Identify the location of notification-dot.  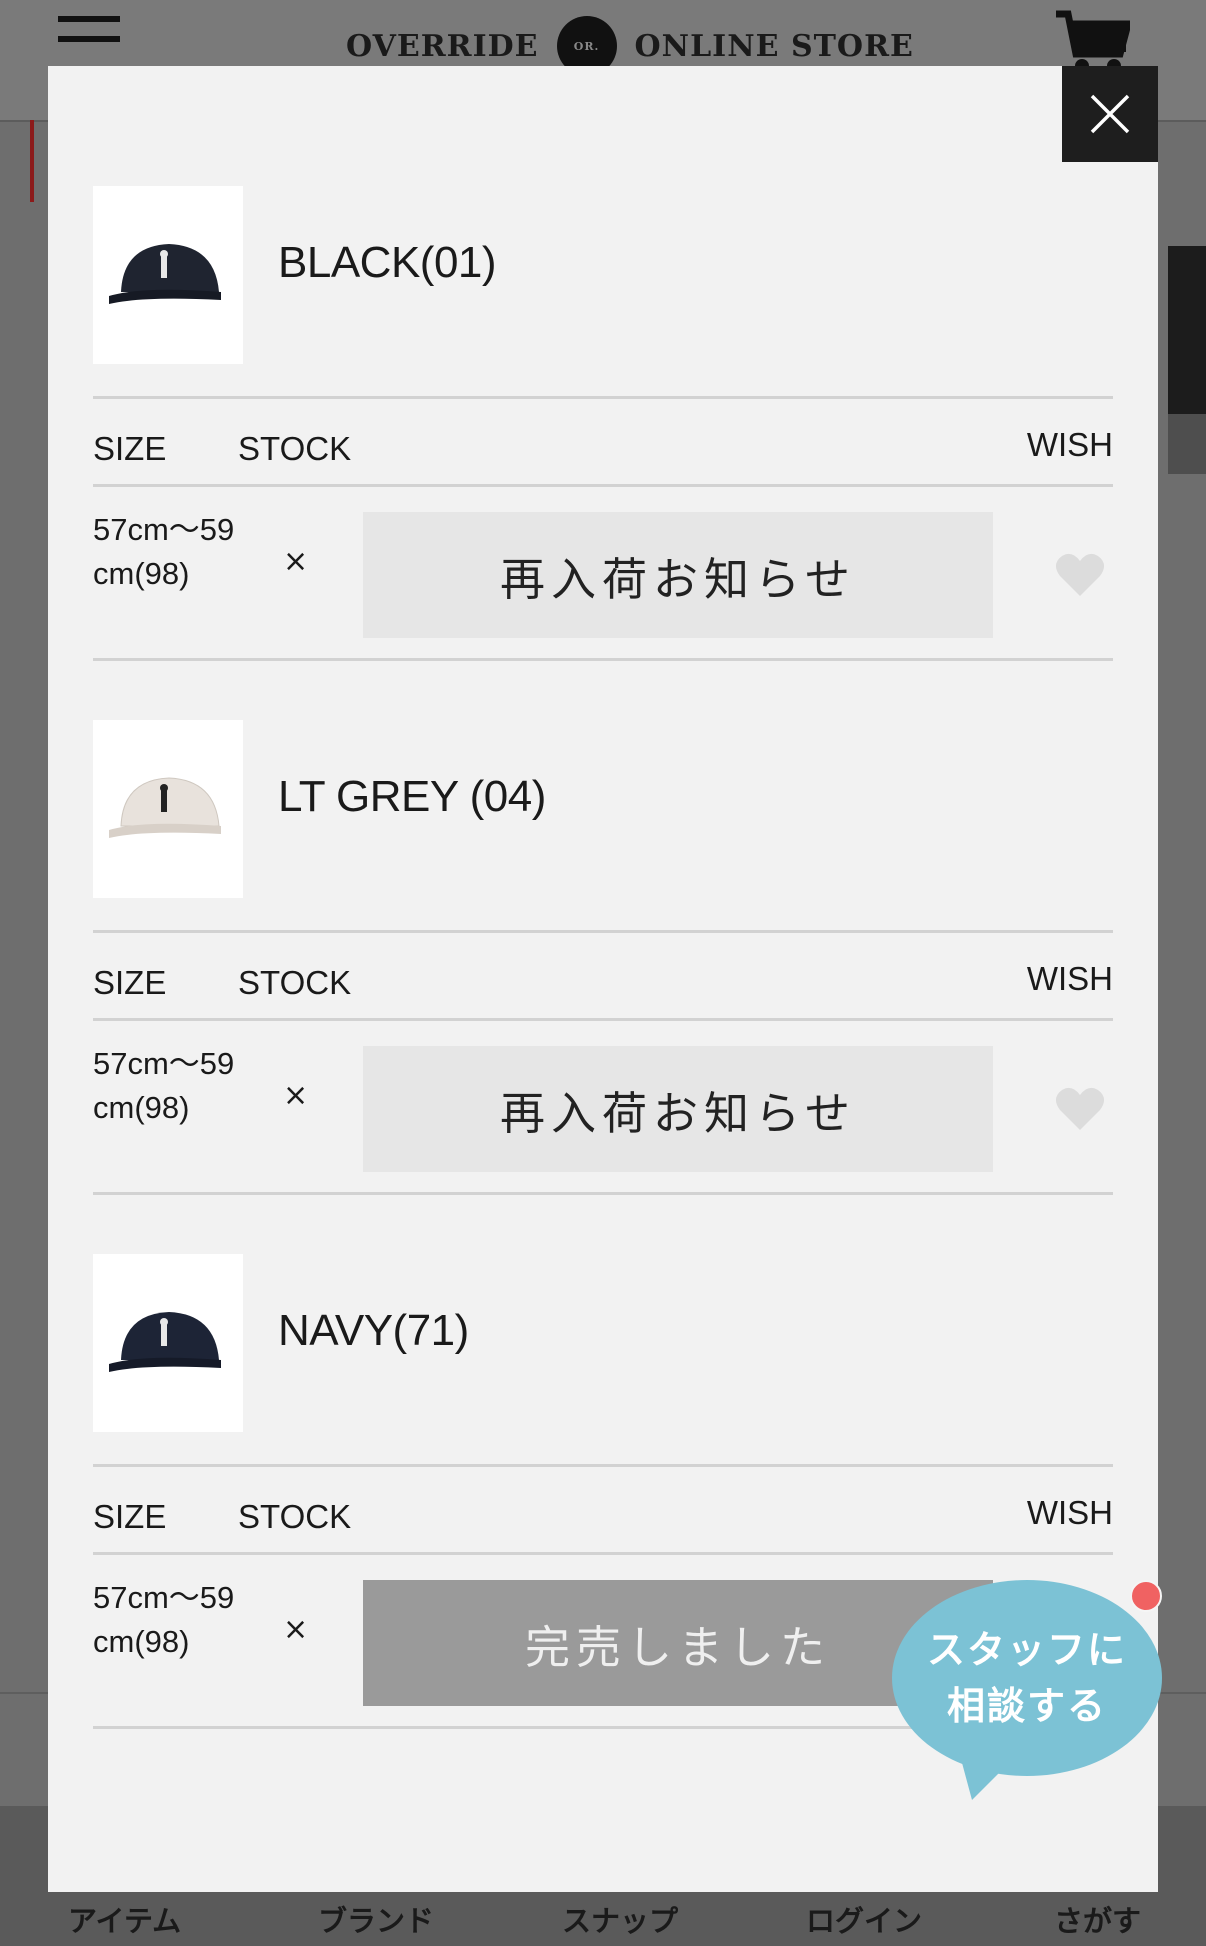
(1146, 1596).